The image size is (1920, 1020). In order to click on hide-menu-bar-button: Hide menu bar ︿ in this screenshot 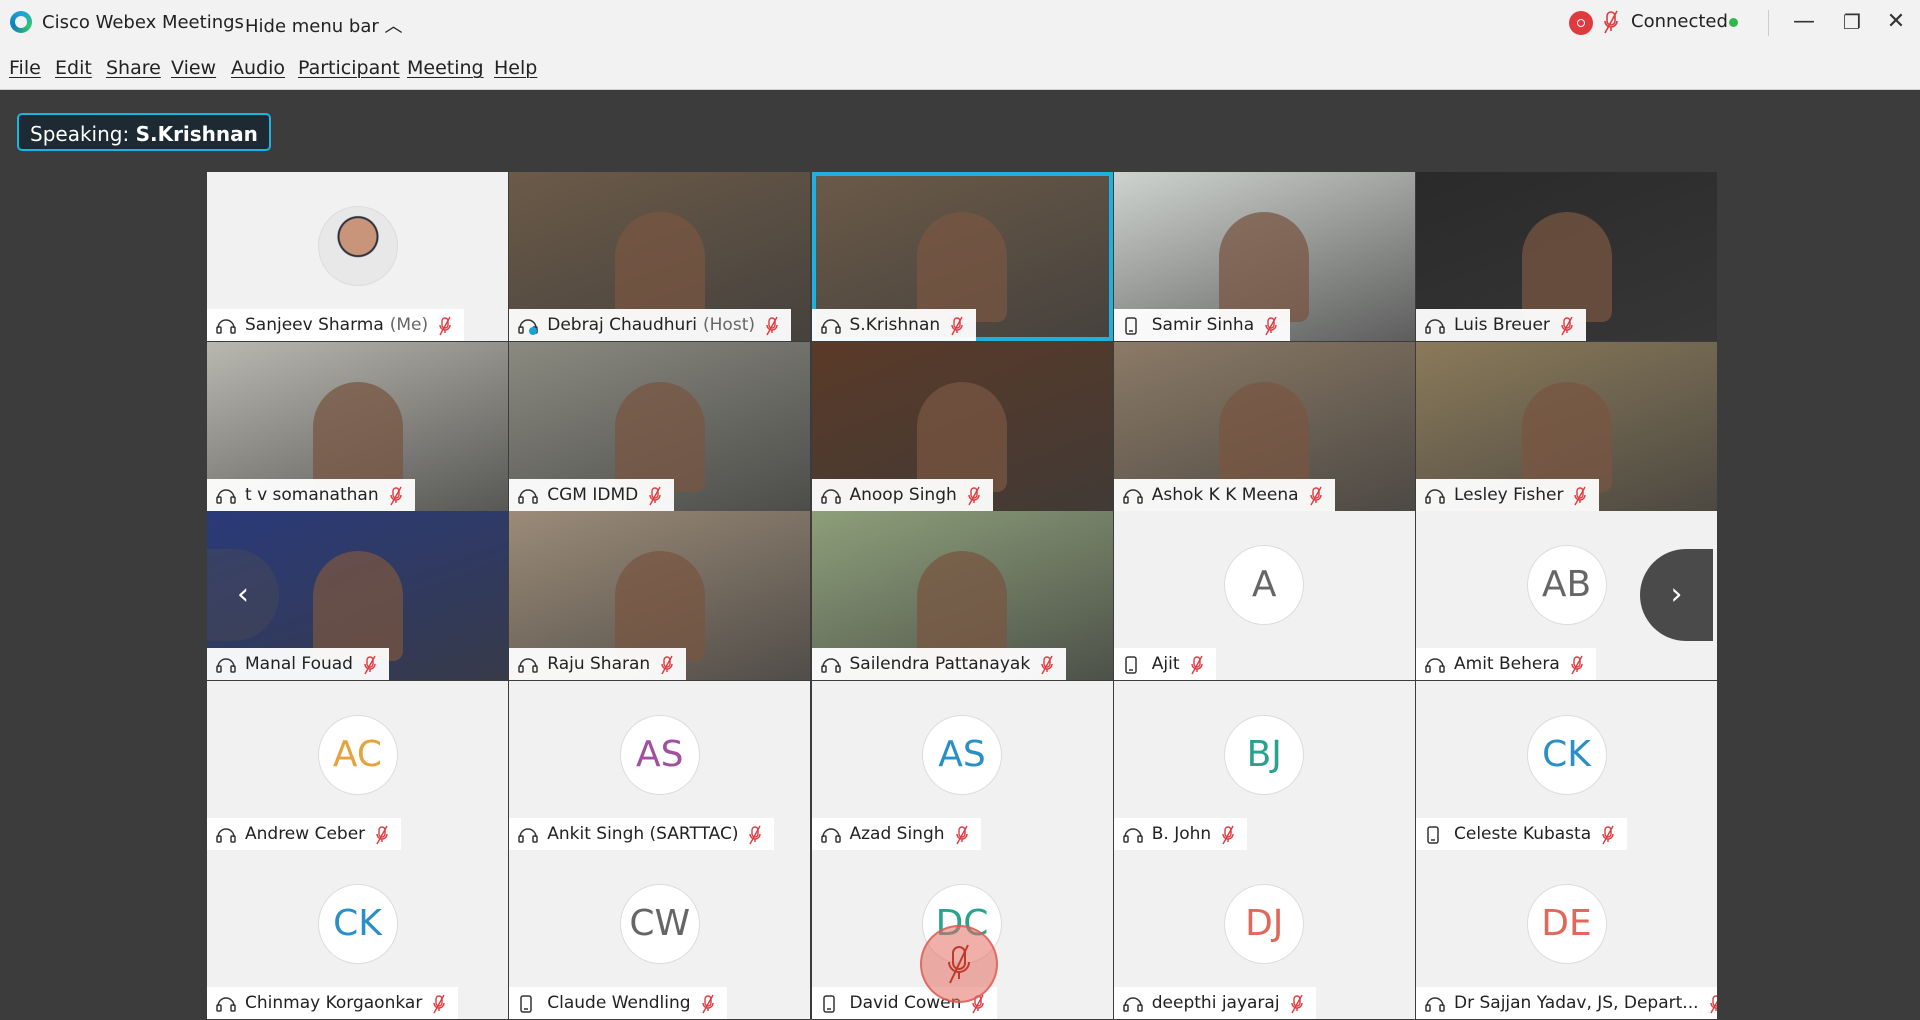, I will do `click(324, 25)`.